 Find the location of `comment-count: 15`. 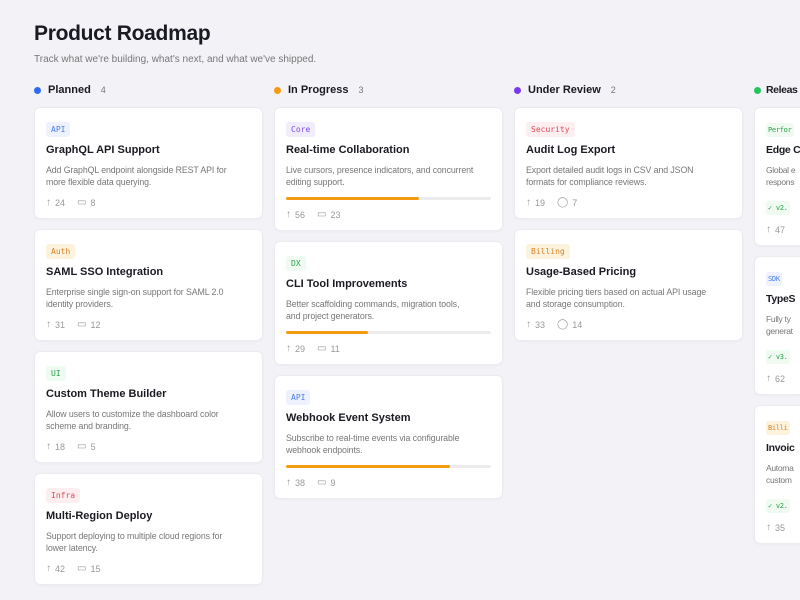

comment-count: 15 is located at coordinates (95, 568).